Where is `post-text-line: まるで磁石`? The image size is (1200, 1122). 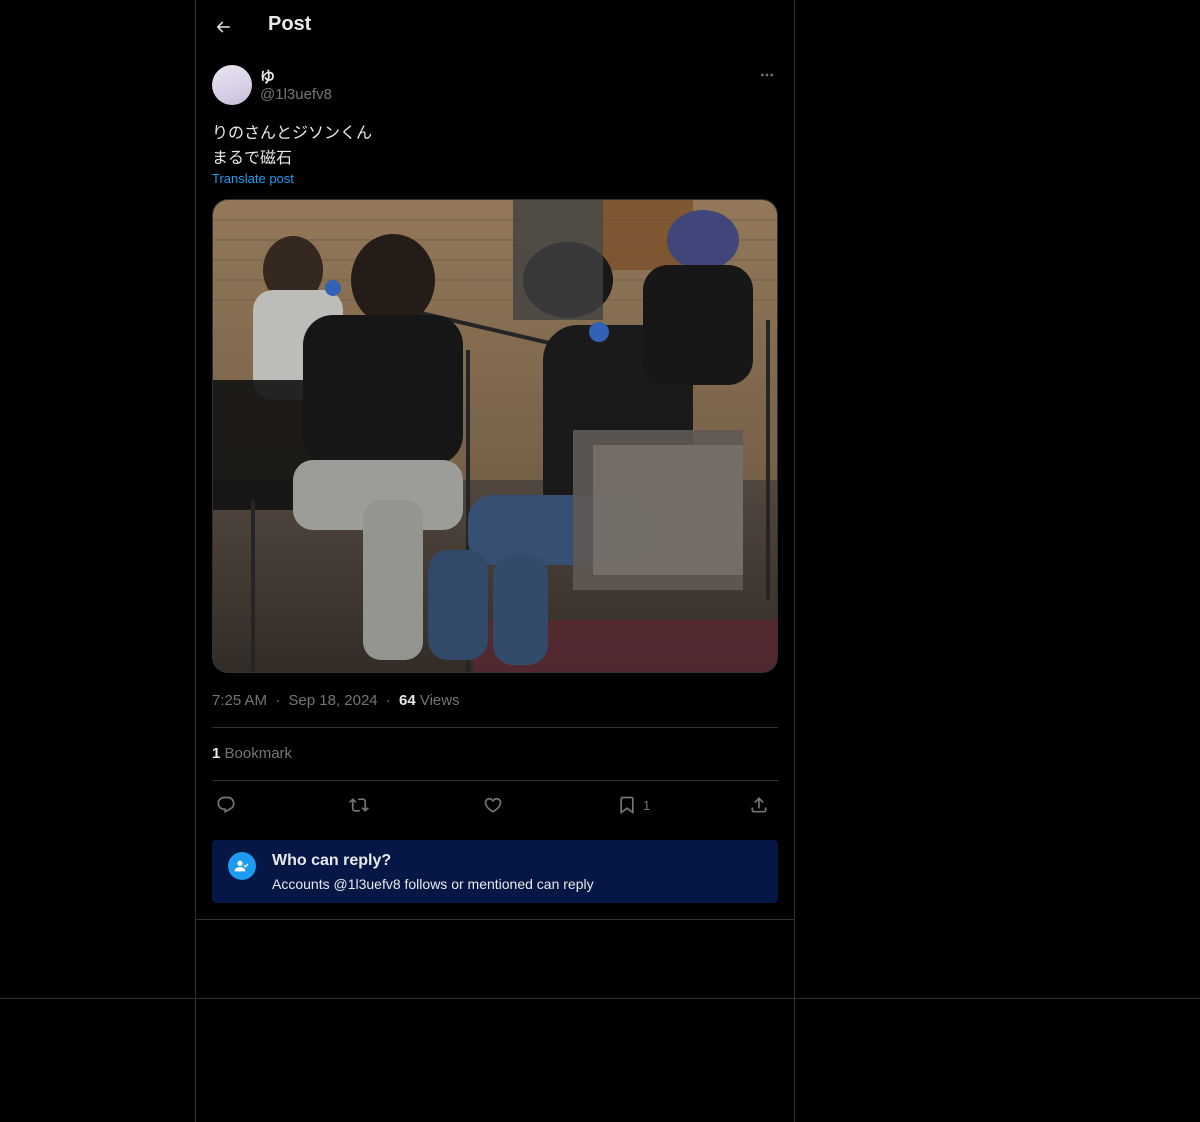
post-text-line: まるで磁石 is located at coordinates (252, 157).